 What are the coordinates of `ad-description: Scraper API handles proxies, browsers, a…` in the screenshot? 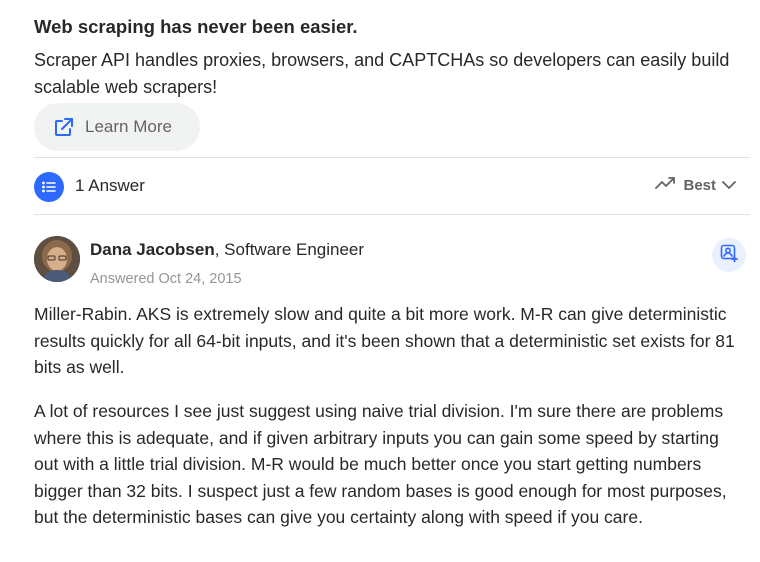 It's located at (382, 73).